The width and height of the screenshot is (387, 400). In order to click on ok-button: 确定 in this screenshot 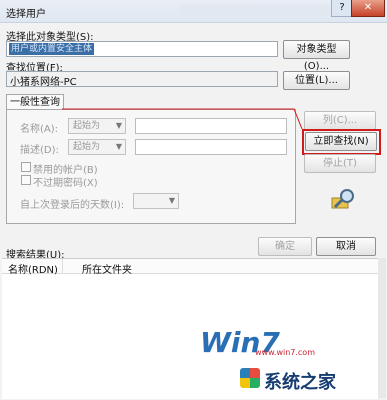, I will do `click(285, 246)`.